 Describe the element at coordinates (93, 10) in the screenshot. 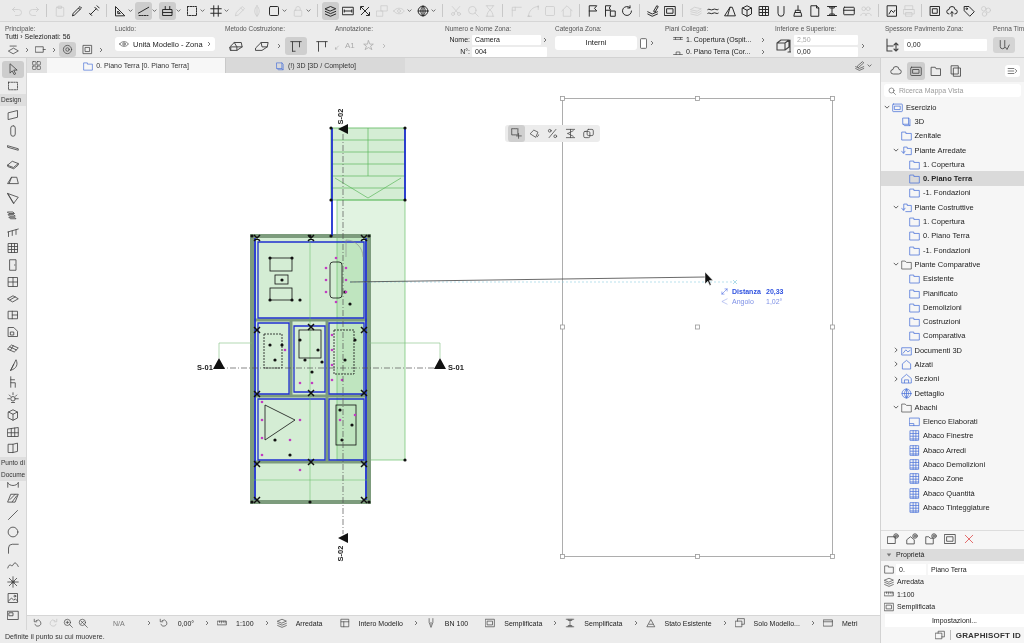

I see `syringe-icon` at that location.